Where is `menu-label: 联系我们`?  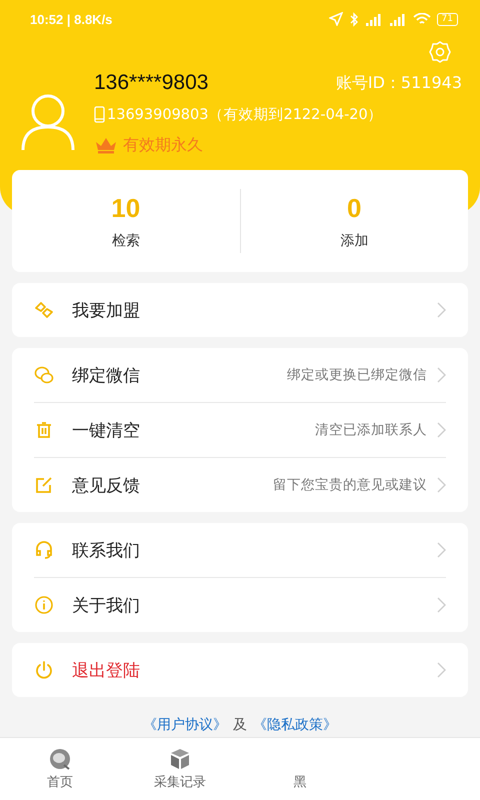 menu-label: 联系我们 is located at coordinates (106, 551).